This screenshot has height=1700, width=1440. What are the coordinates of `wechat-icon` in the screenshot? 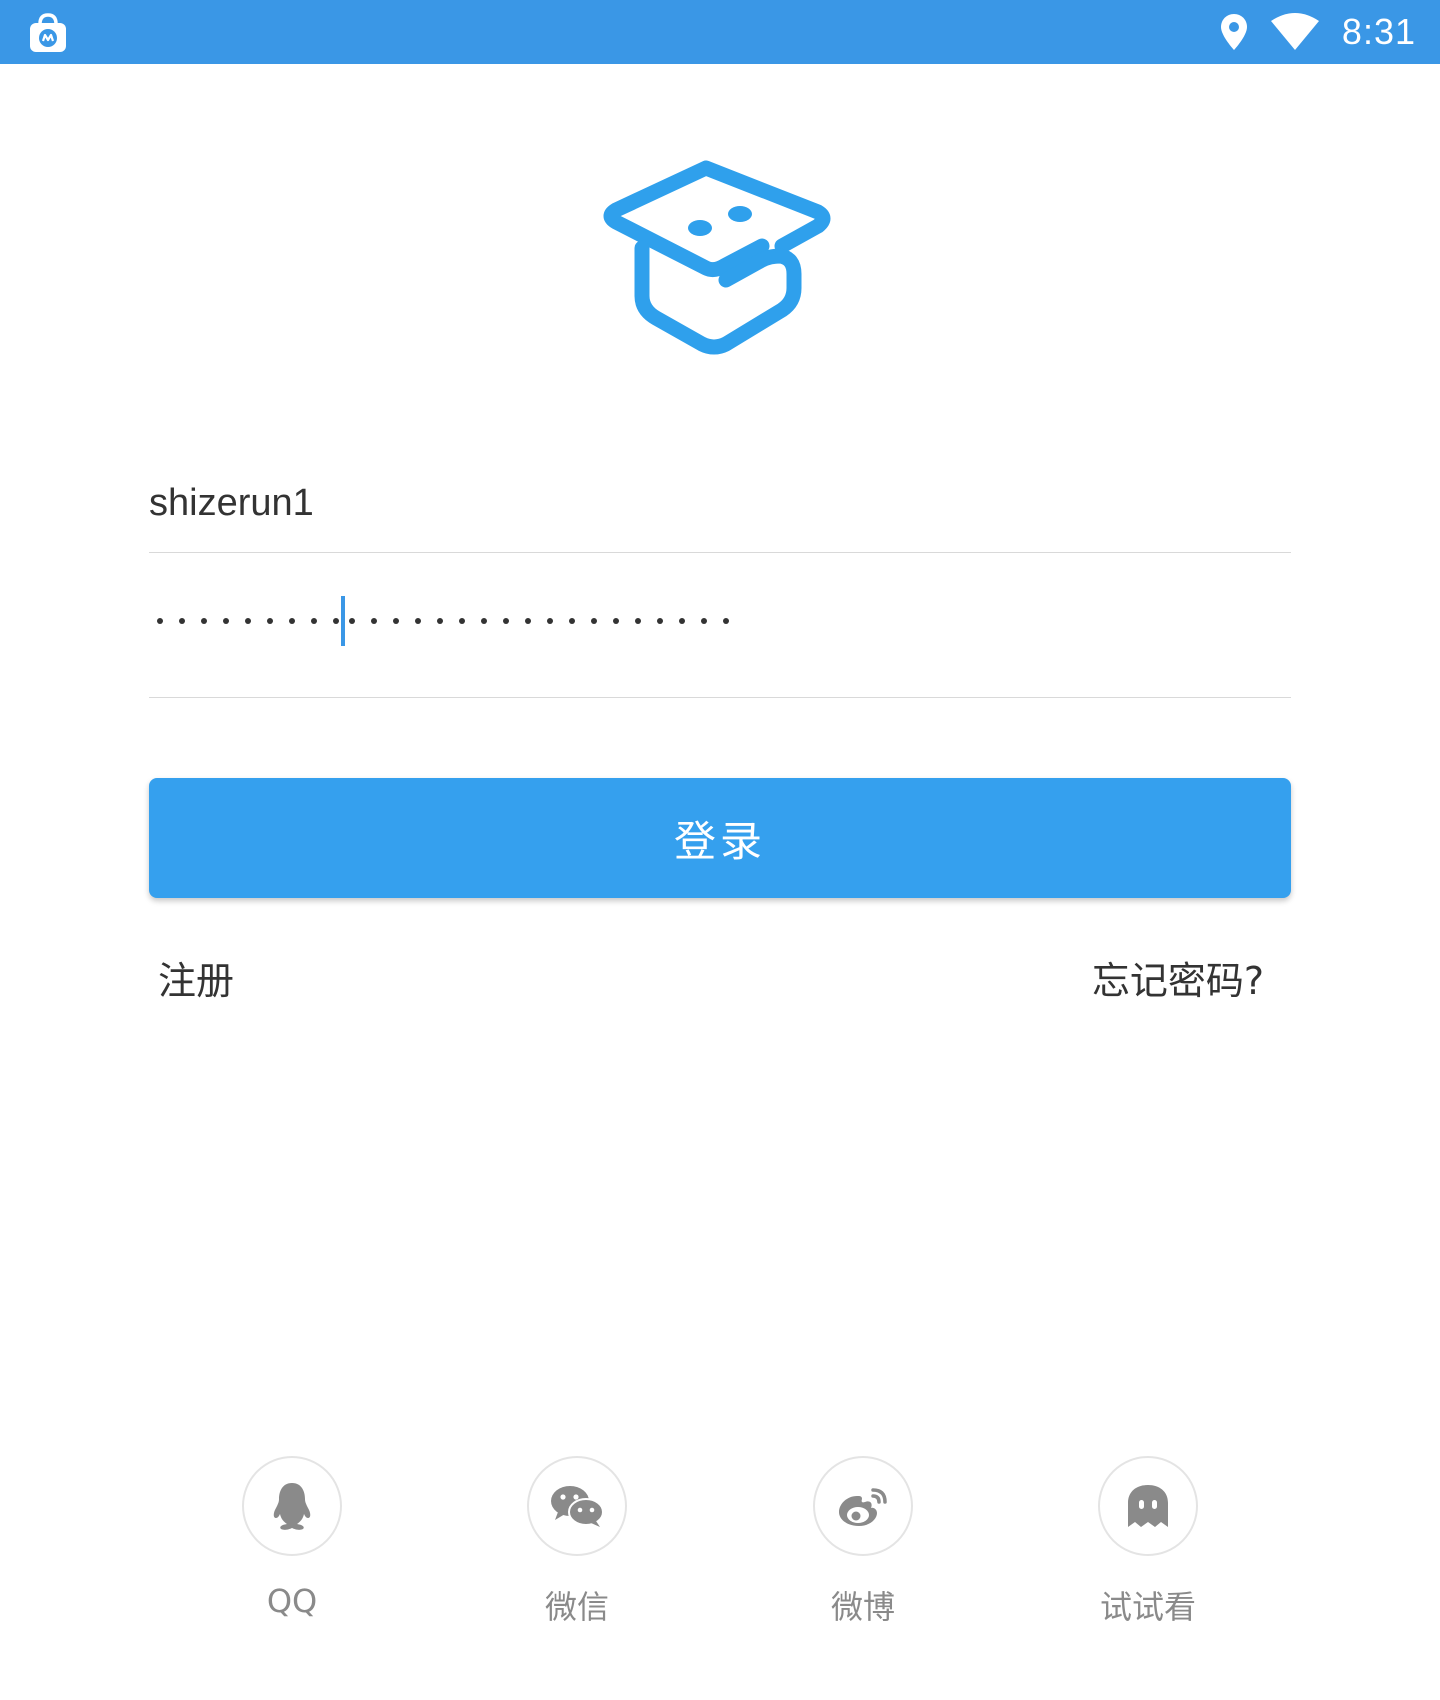 It's located at (577, 1506).